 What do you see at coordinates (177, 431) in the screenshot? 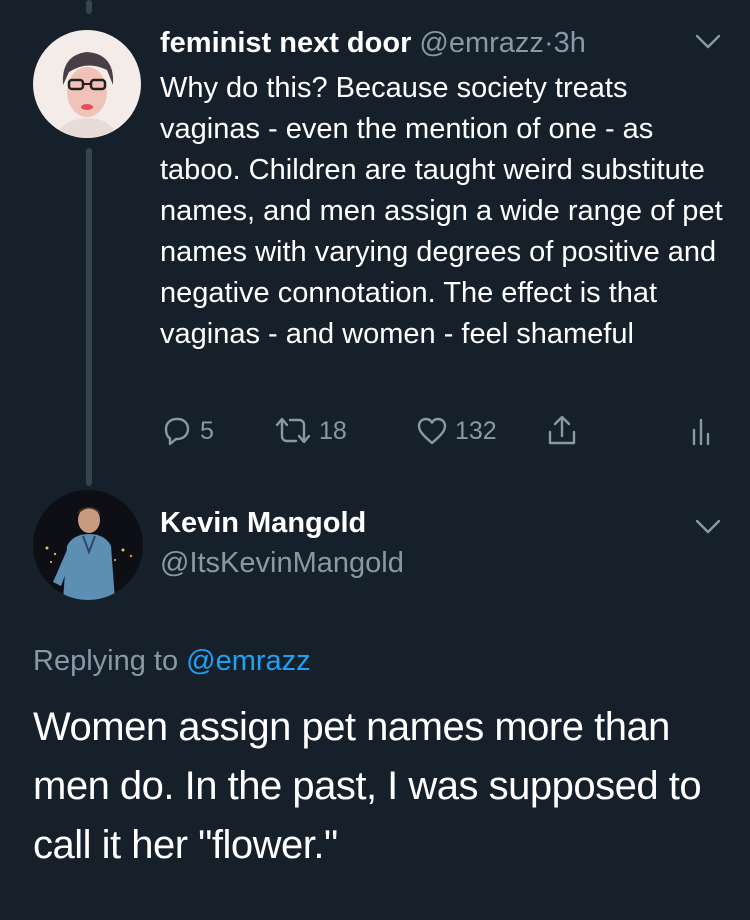
I see `reply-icon` at bounding box center [177, 431].